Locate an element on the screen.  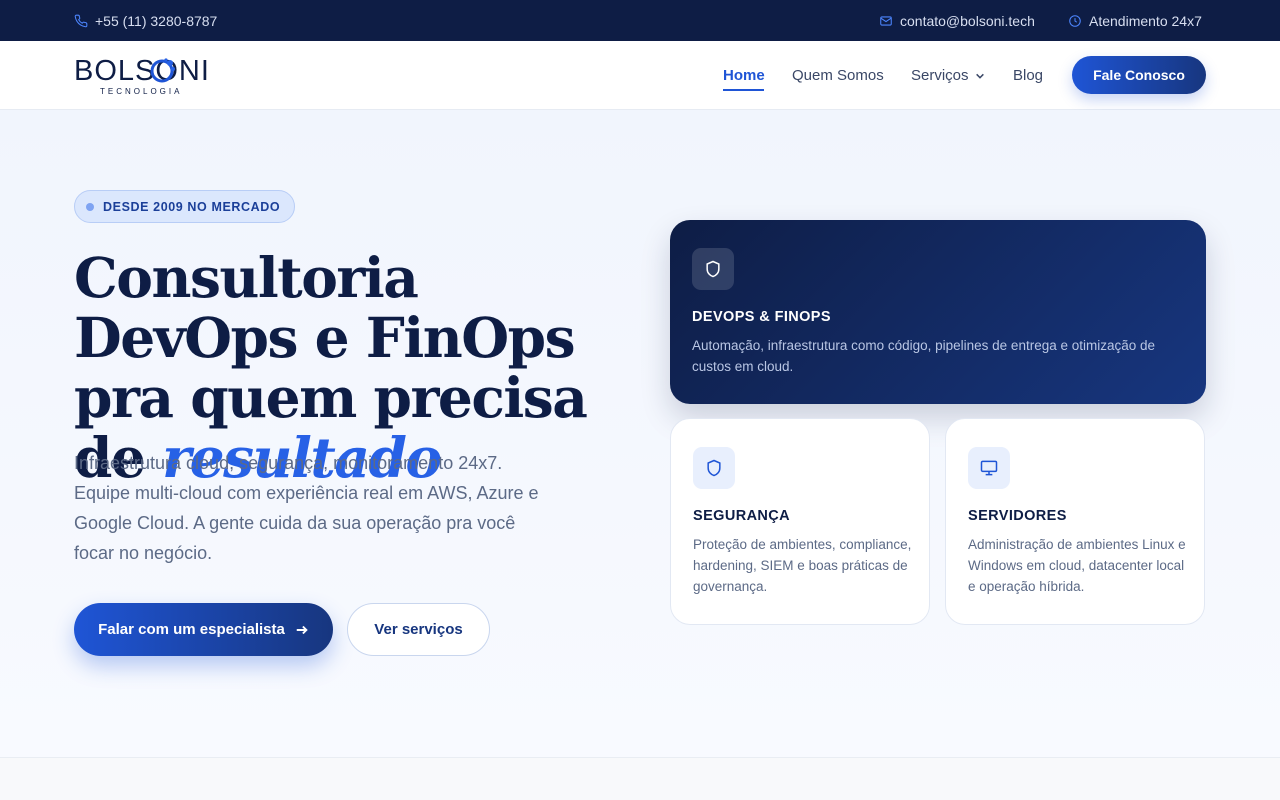
phone-icon is located at coordinates (81, 20).